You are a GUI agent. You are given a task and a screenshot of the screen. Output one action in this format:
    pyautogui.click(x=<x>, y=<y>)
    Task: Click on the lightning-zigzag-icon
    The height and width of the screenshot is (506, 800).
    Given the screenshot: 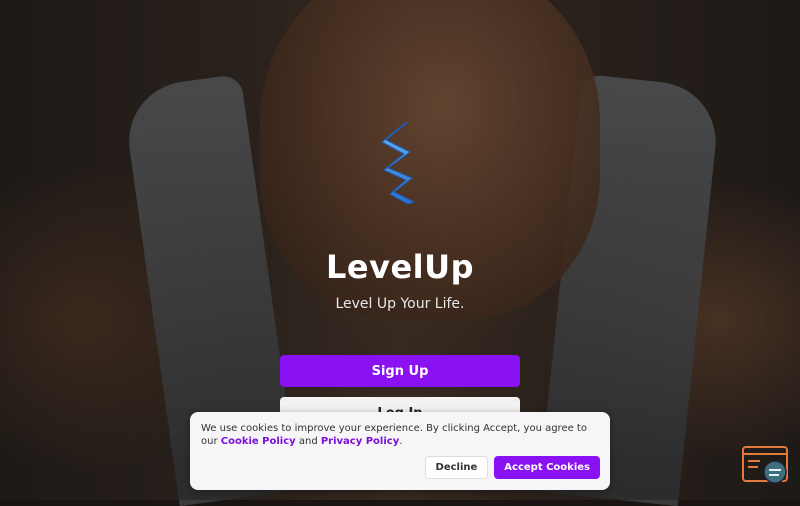 What is the action you would take?
    pyautogui.click(x=398, y=163)
    